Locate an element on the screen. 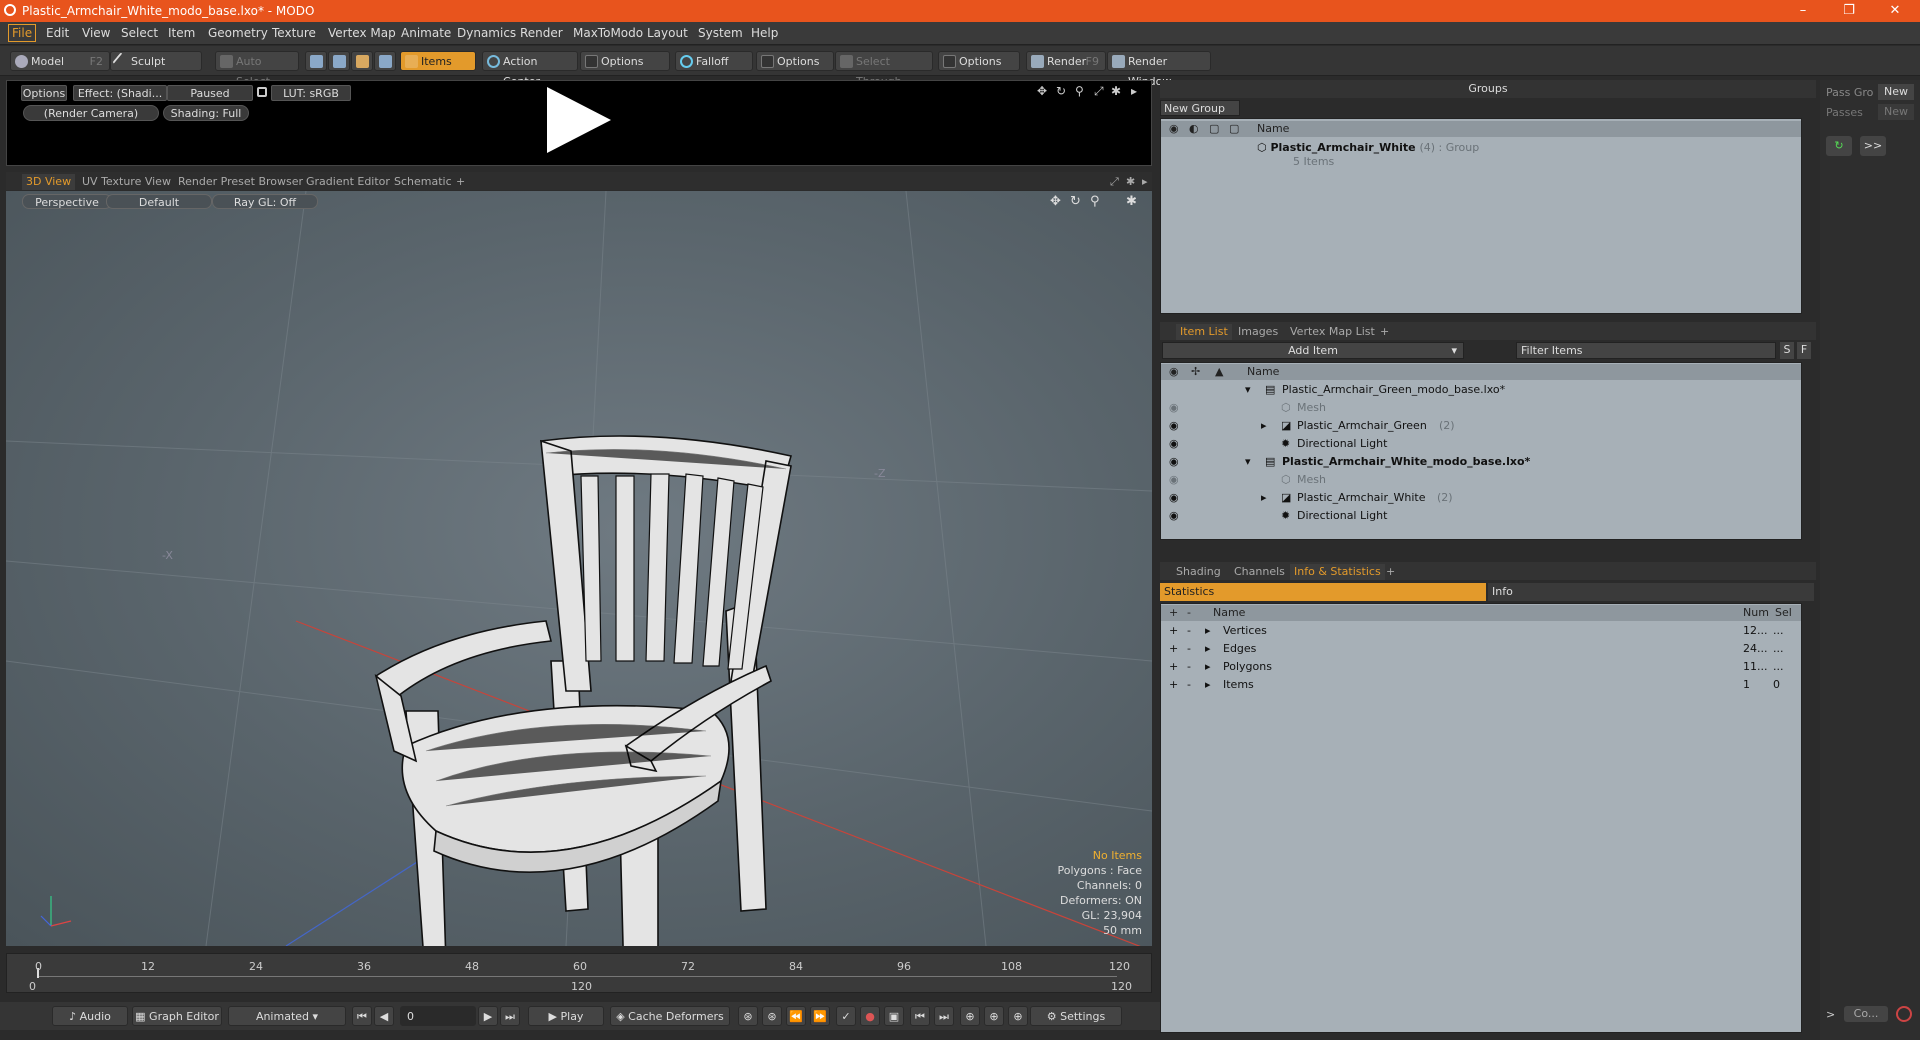 This screenshot has width=1920, height=1040. falloff-options-button: Options is located at coordinates (795, 61).